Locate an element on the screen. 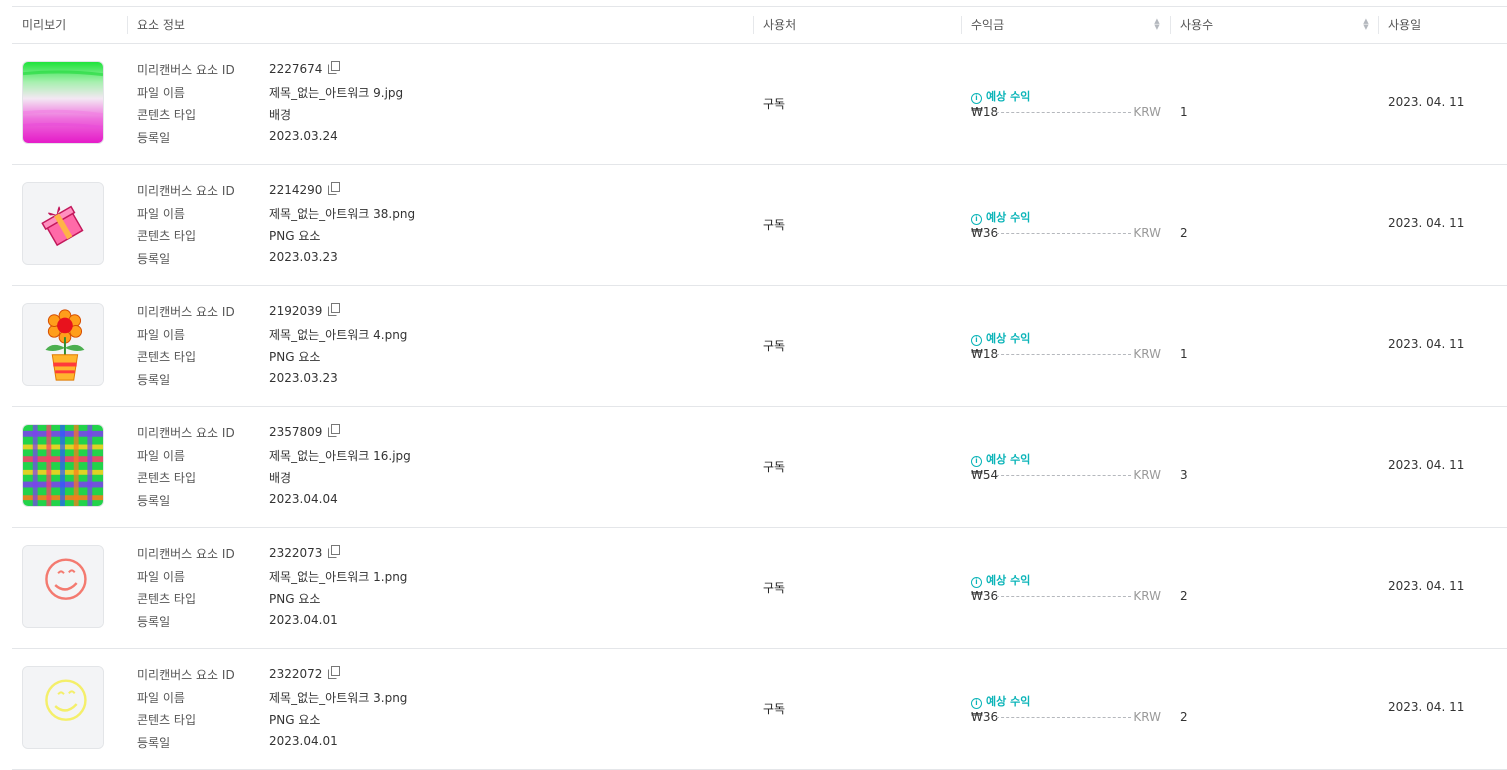 The image size is (1507, 770). header-revenue: 수익금 ▲ ▼ is located at coordinates (1061, 25).